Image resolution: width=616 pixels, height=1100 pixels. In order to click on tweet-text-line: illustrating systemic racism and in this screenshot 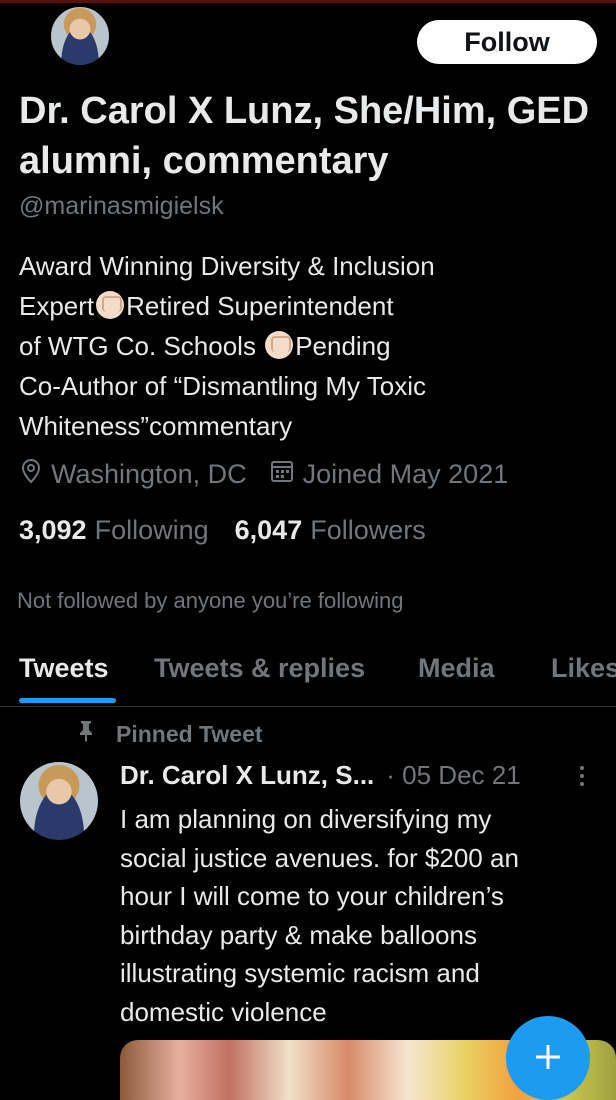, I will do `click(300, 973)`.